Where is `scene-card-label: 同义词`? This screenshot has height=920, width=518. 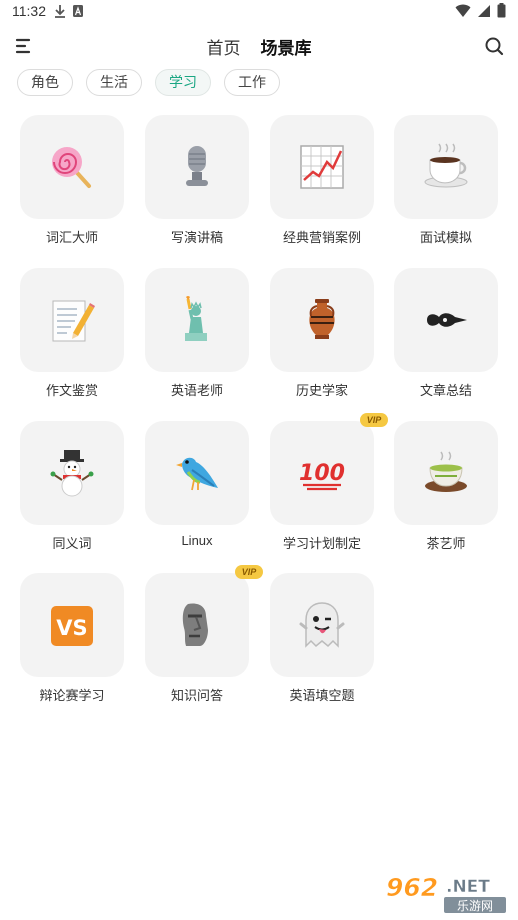 scene-card-label: 同义词 is located at coordinates (72, 543).